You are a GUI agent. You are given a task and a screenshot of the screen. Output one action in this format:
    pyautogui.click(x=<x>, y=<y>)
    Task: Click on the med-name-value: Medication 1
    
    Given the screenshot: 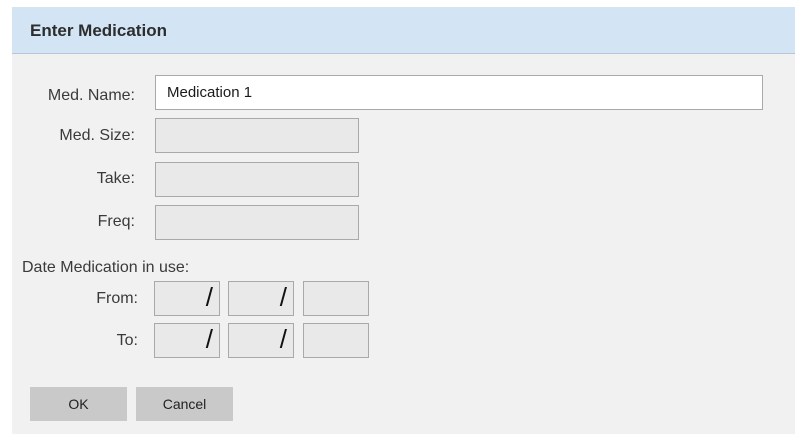 What is the action you would take?
    pyautogui.click(x=210, y=92)
    